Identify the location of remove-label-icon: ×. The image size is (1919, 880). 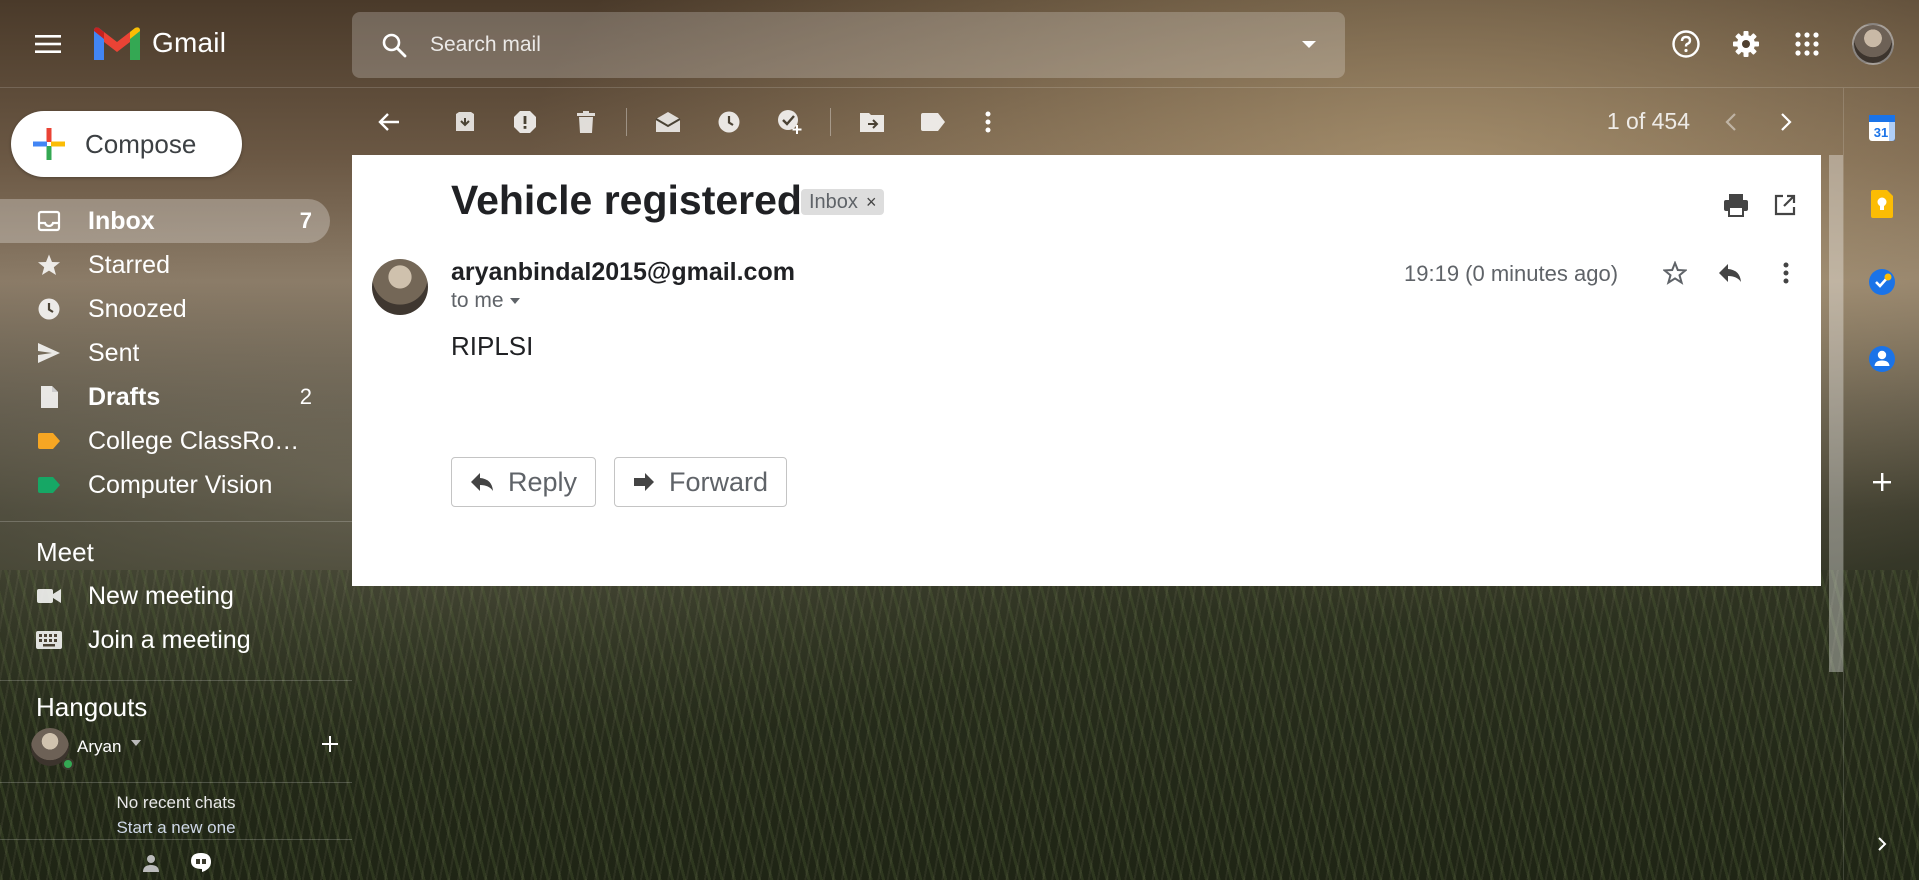
(871, 202).